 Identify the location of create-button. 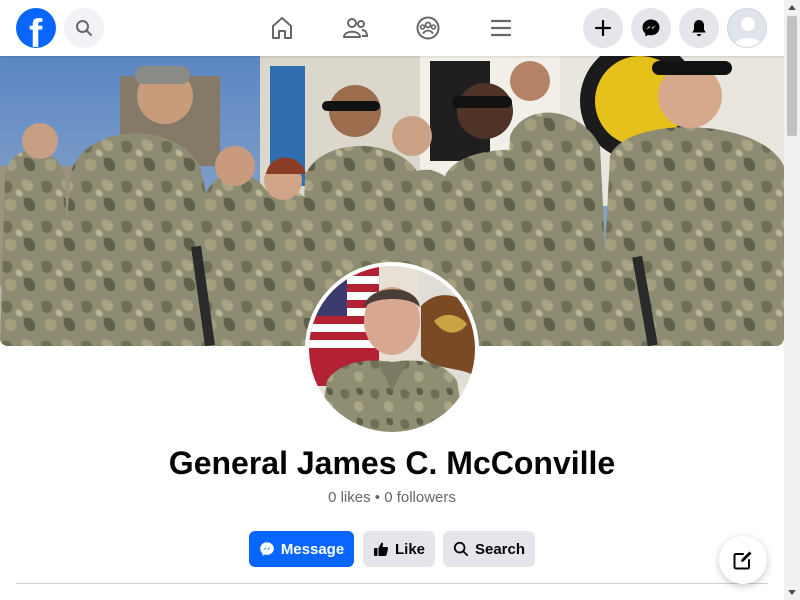
(603, 28).